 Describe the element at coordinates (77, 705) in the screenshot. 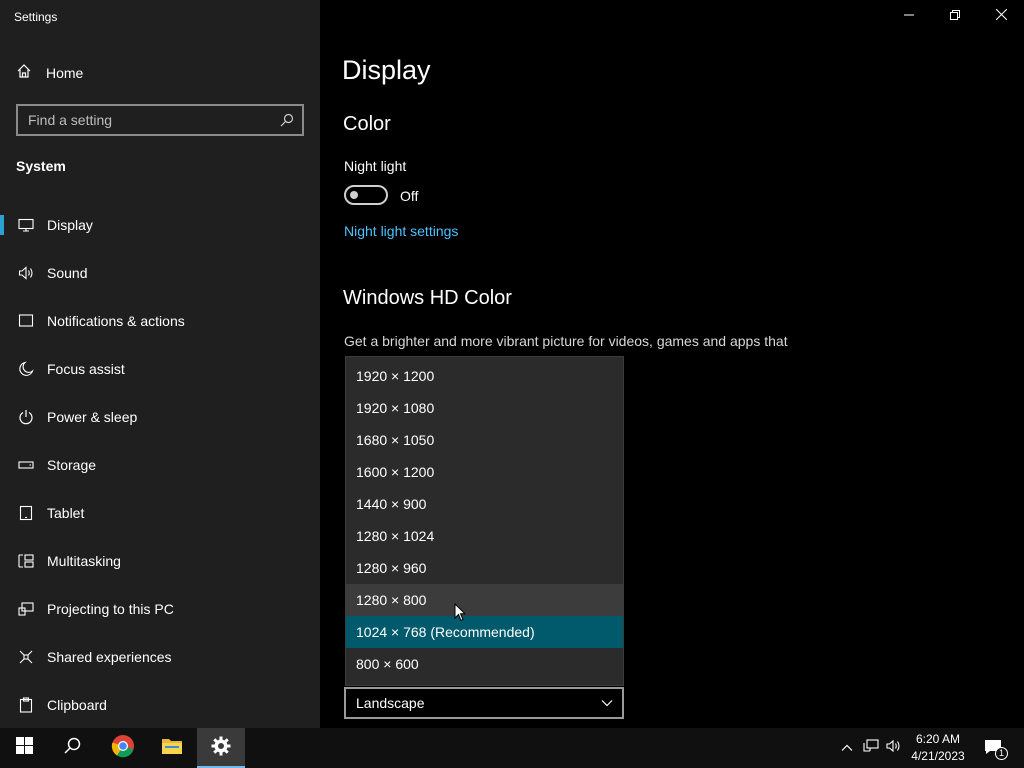

I see `sidebar-item-label: Clipboard` at that location.